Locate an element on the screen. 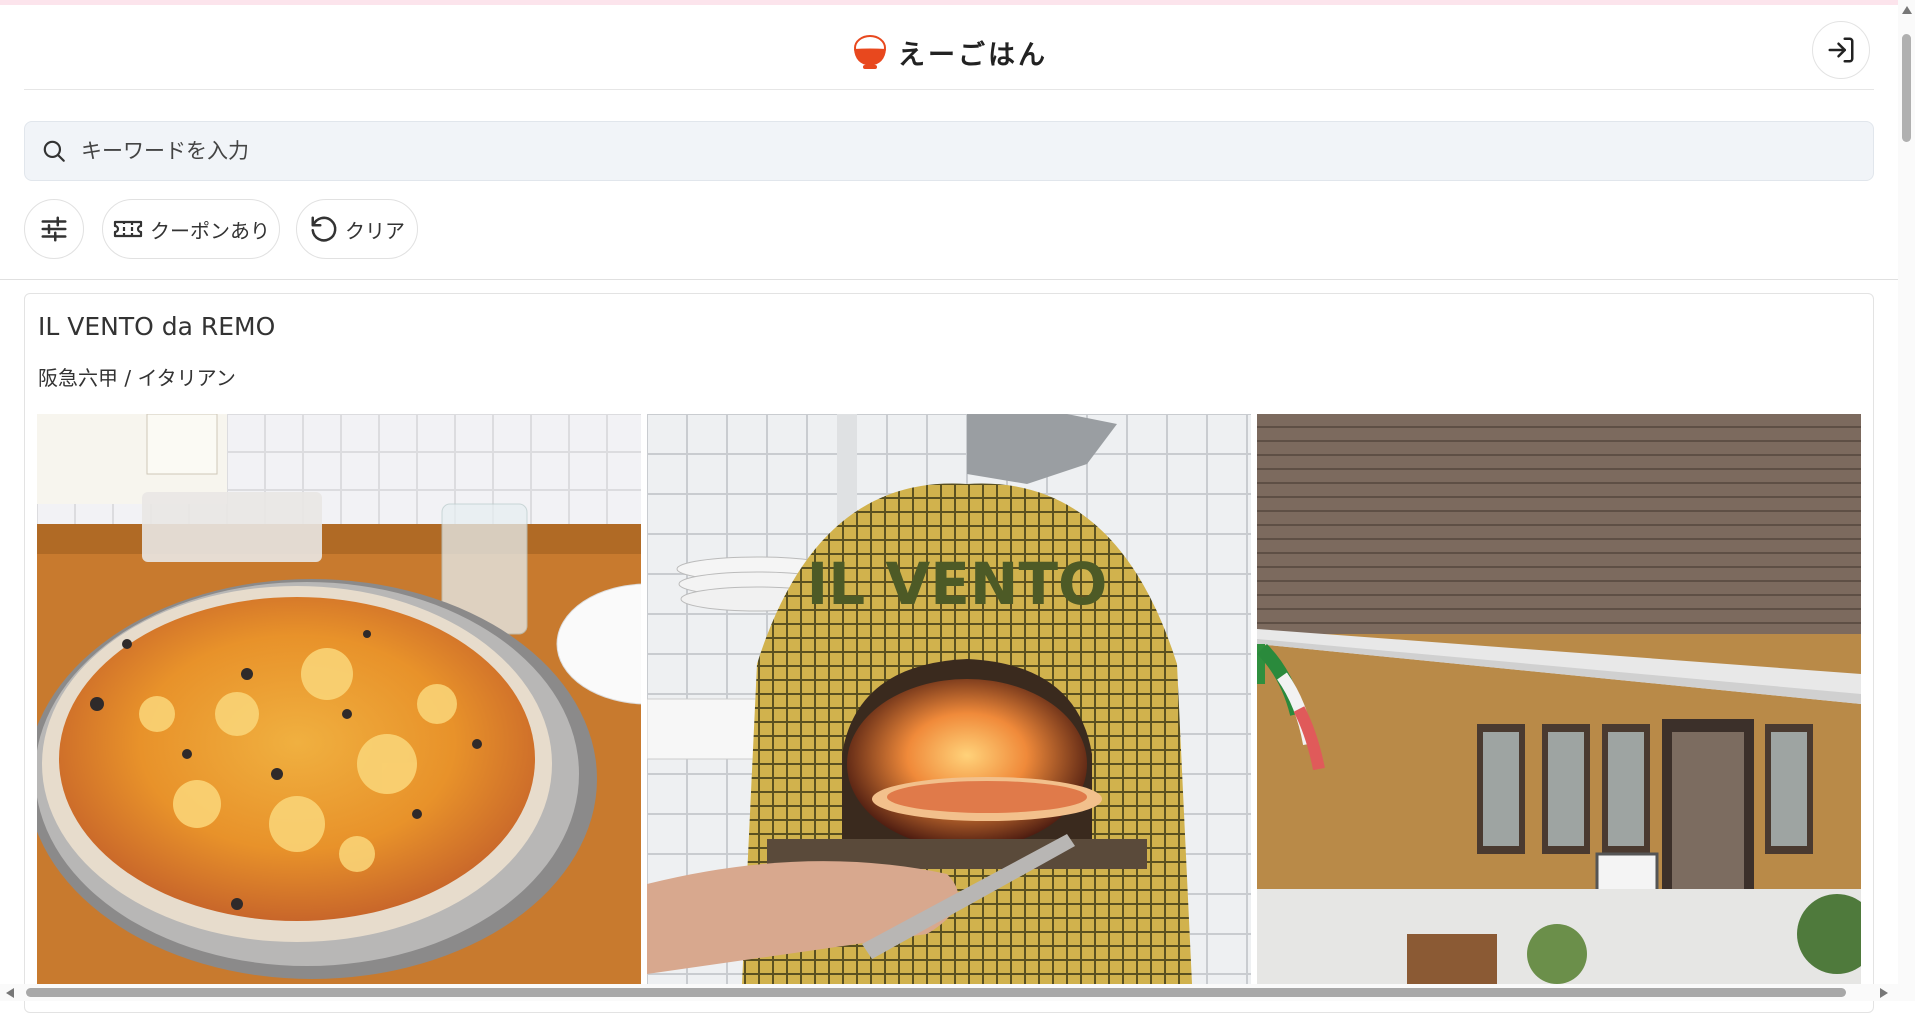 This screenshot has width=1915, height=1013. horizontal-scroll-thumb is located at coordinates (936, 992).